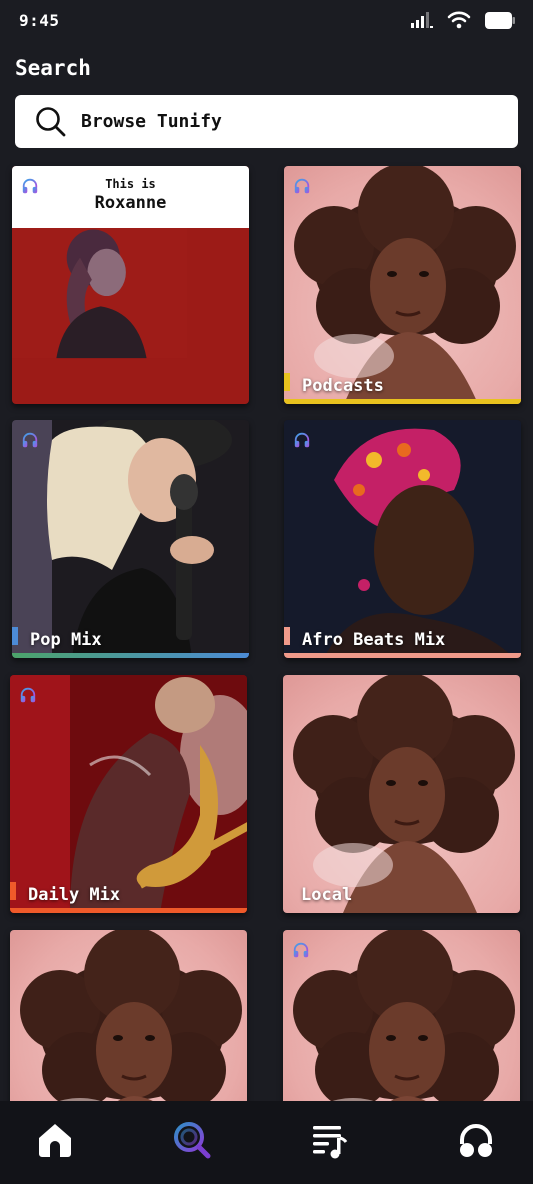 This screenshot has width=533, height=1184. What do you see at coordinates (66, 640) in the screenshot?
I see `card-label: Pop Mix` at bounding box center [66, 640].